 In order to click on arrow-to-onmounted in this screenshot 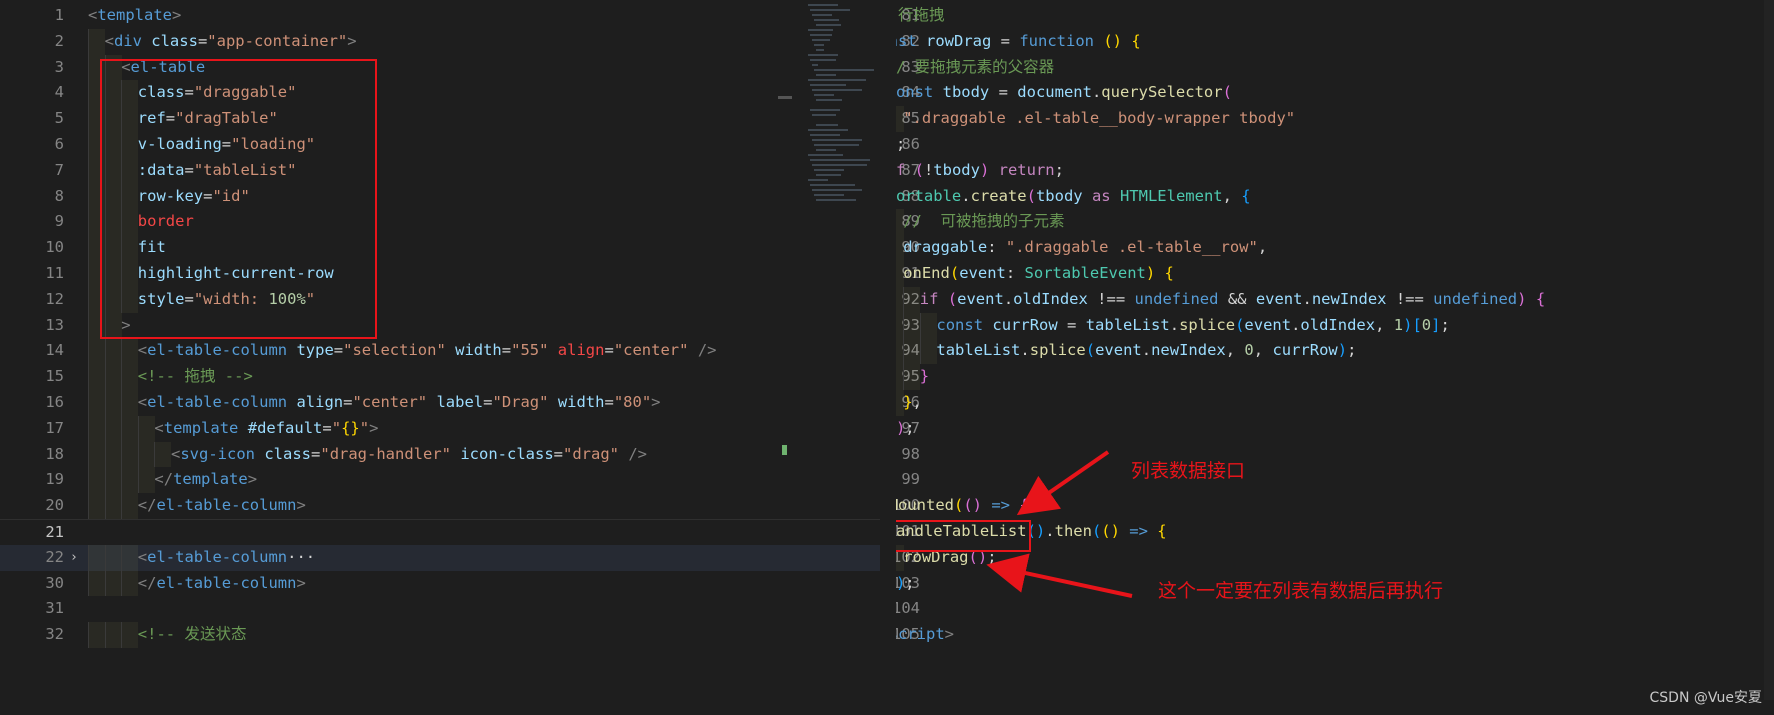, I will do `click(1063, 483)`.